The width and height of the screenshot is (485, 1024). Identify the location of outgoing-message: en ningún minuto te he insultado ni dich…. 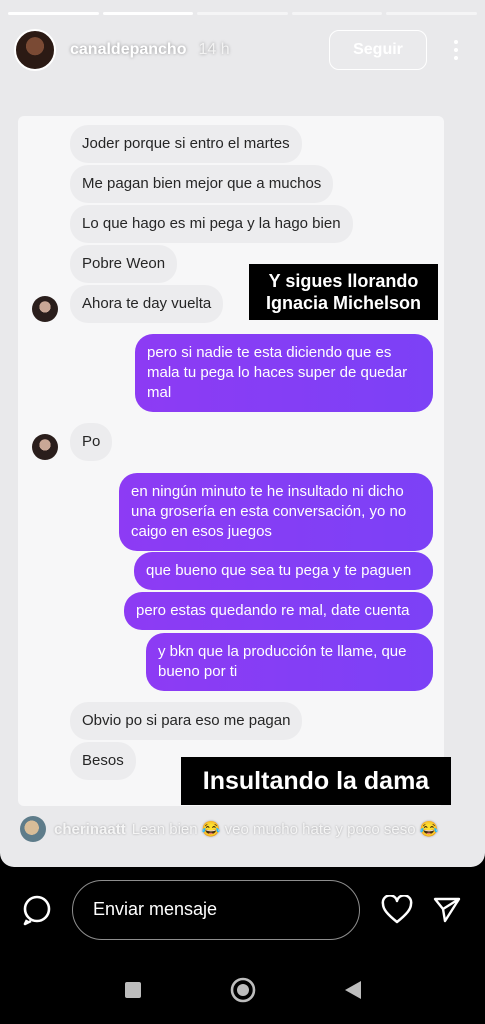
(276, 512).